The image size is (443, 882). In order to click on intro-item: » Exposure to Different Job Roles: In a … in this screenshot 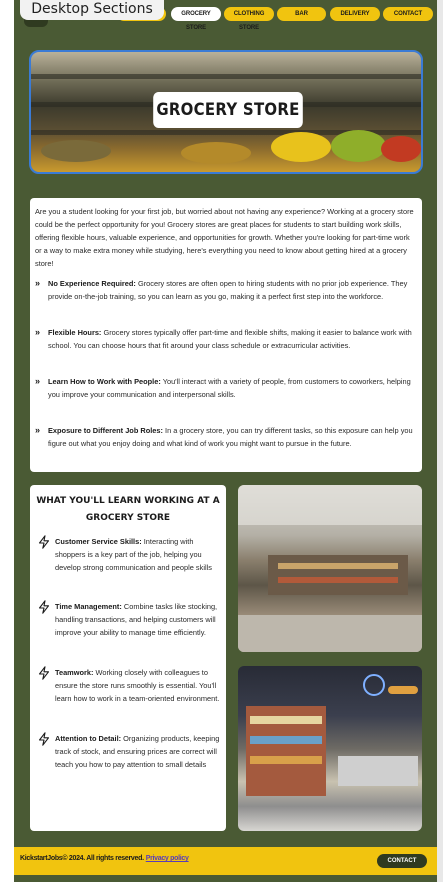, I will do `click(225, 437)`.